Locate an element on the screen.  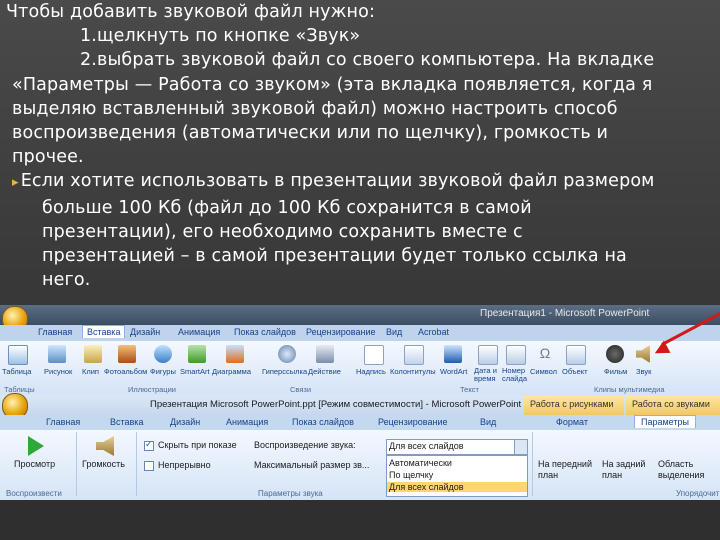
shapes-icon is located at coordinates (163, 354).